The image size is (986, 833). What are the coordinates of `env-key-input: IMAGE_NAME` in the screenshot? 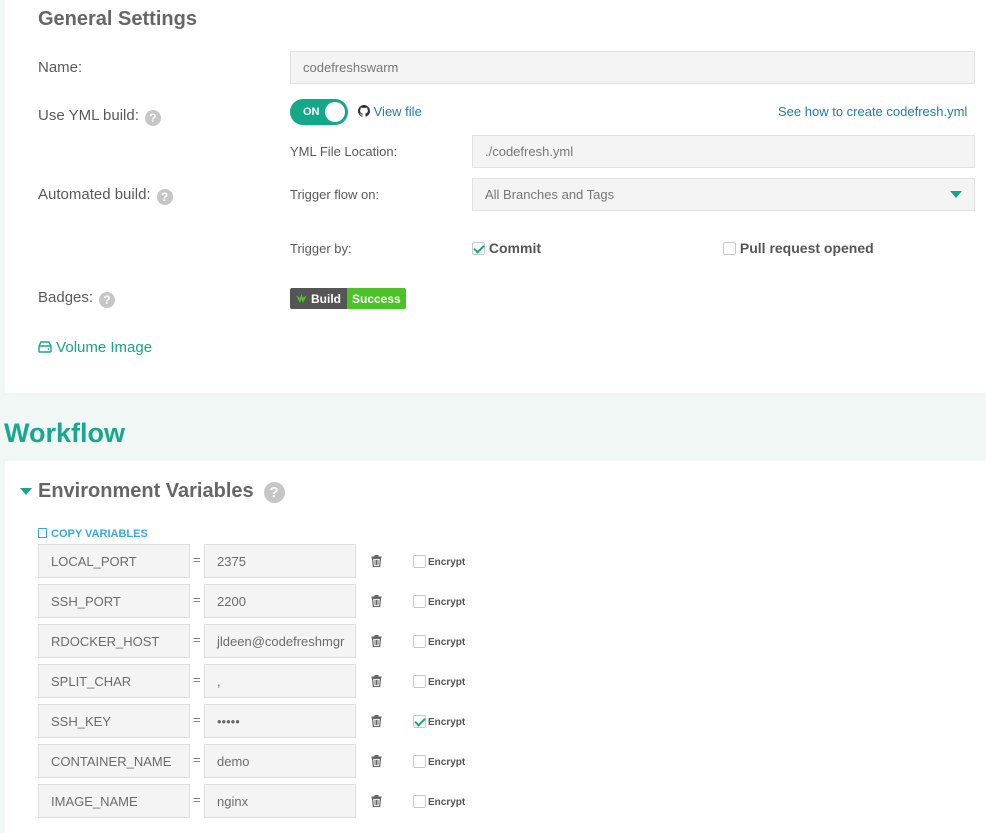 It's located at (114, 801).